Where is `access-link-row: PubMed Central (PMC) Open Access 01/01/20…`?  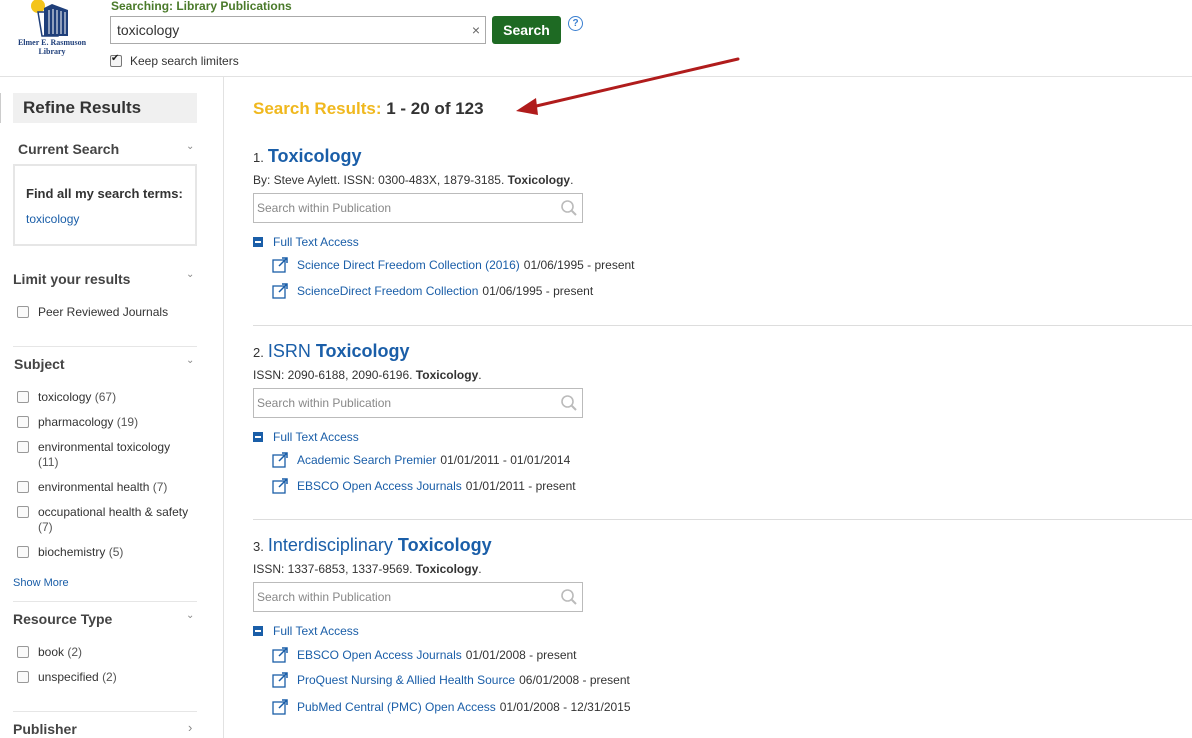 access-link-row: PubMed Central (PMC) Open Access 01/01/20… is located at coordinates (451, 707).